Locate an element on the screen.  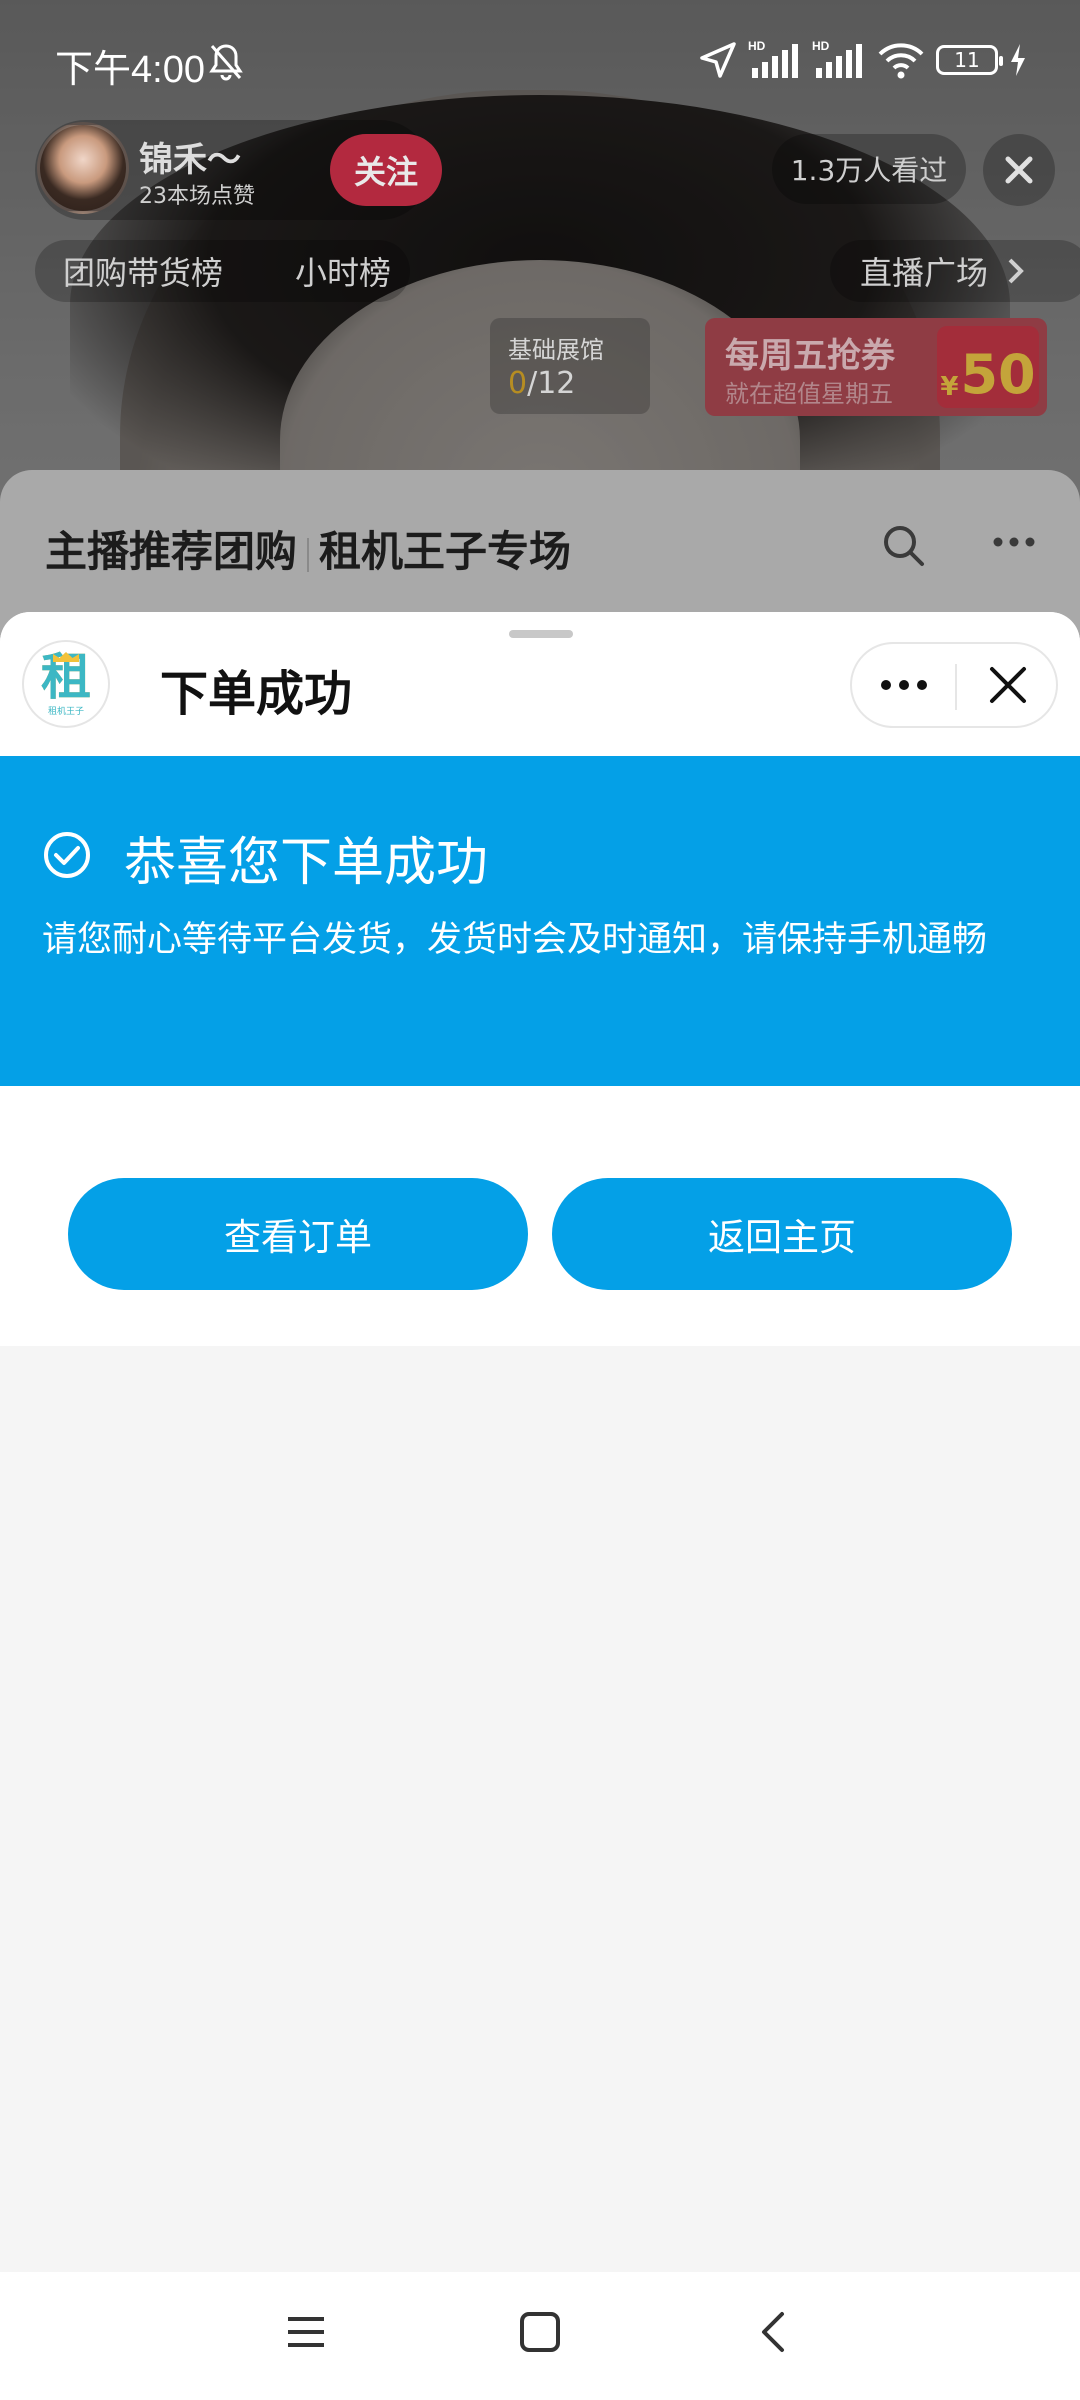
capsule-close-button is located at coordinates (1007, 685).